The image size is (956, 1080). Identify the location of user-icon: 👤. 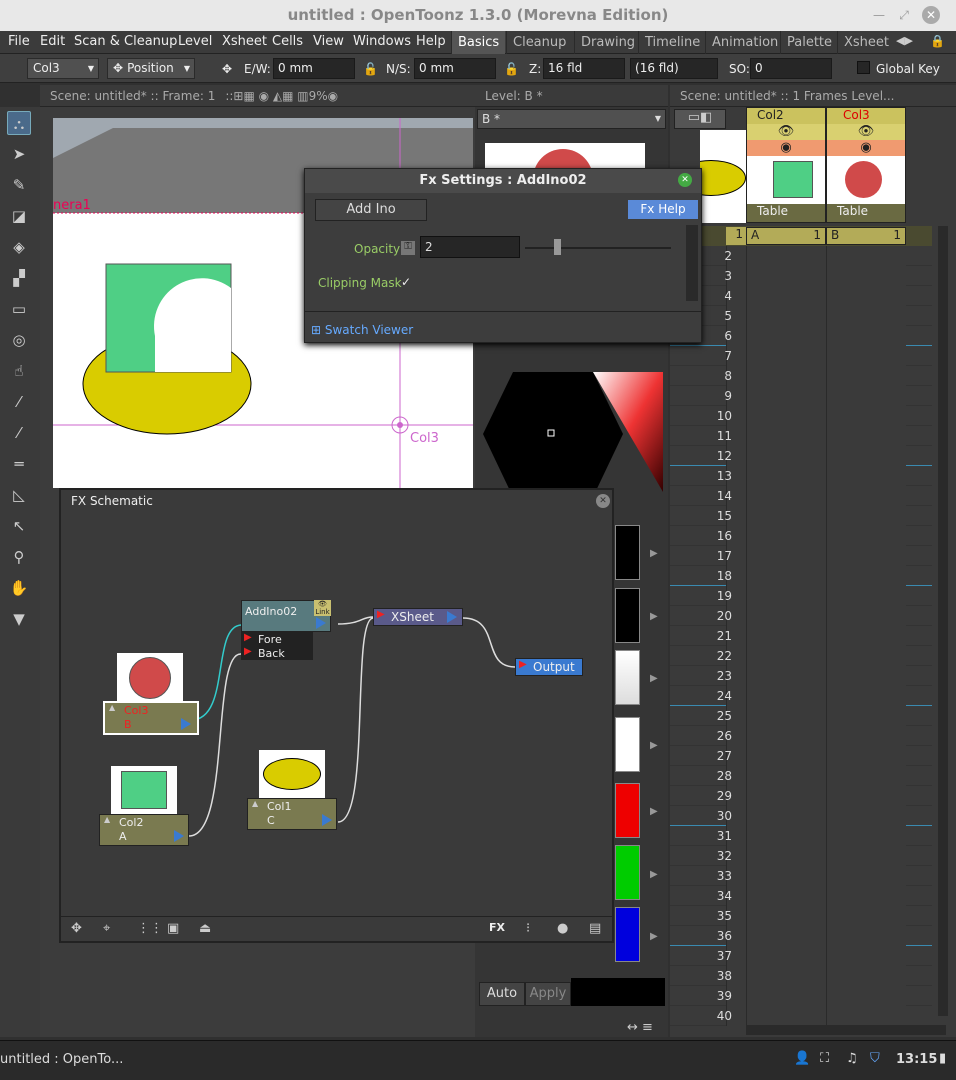
(802, 1058).